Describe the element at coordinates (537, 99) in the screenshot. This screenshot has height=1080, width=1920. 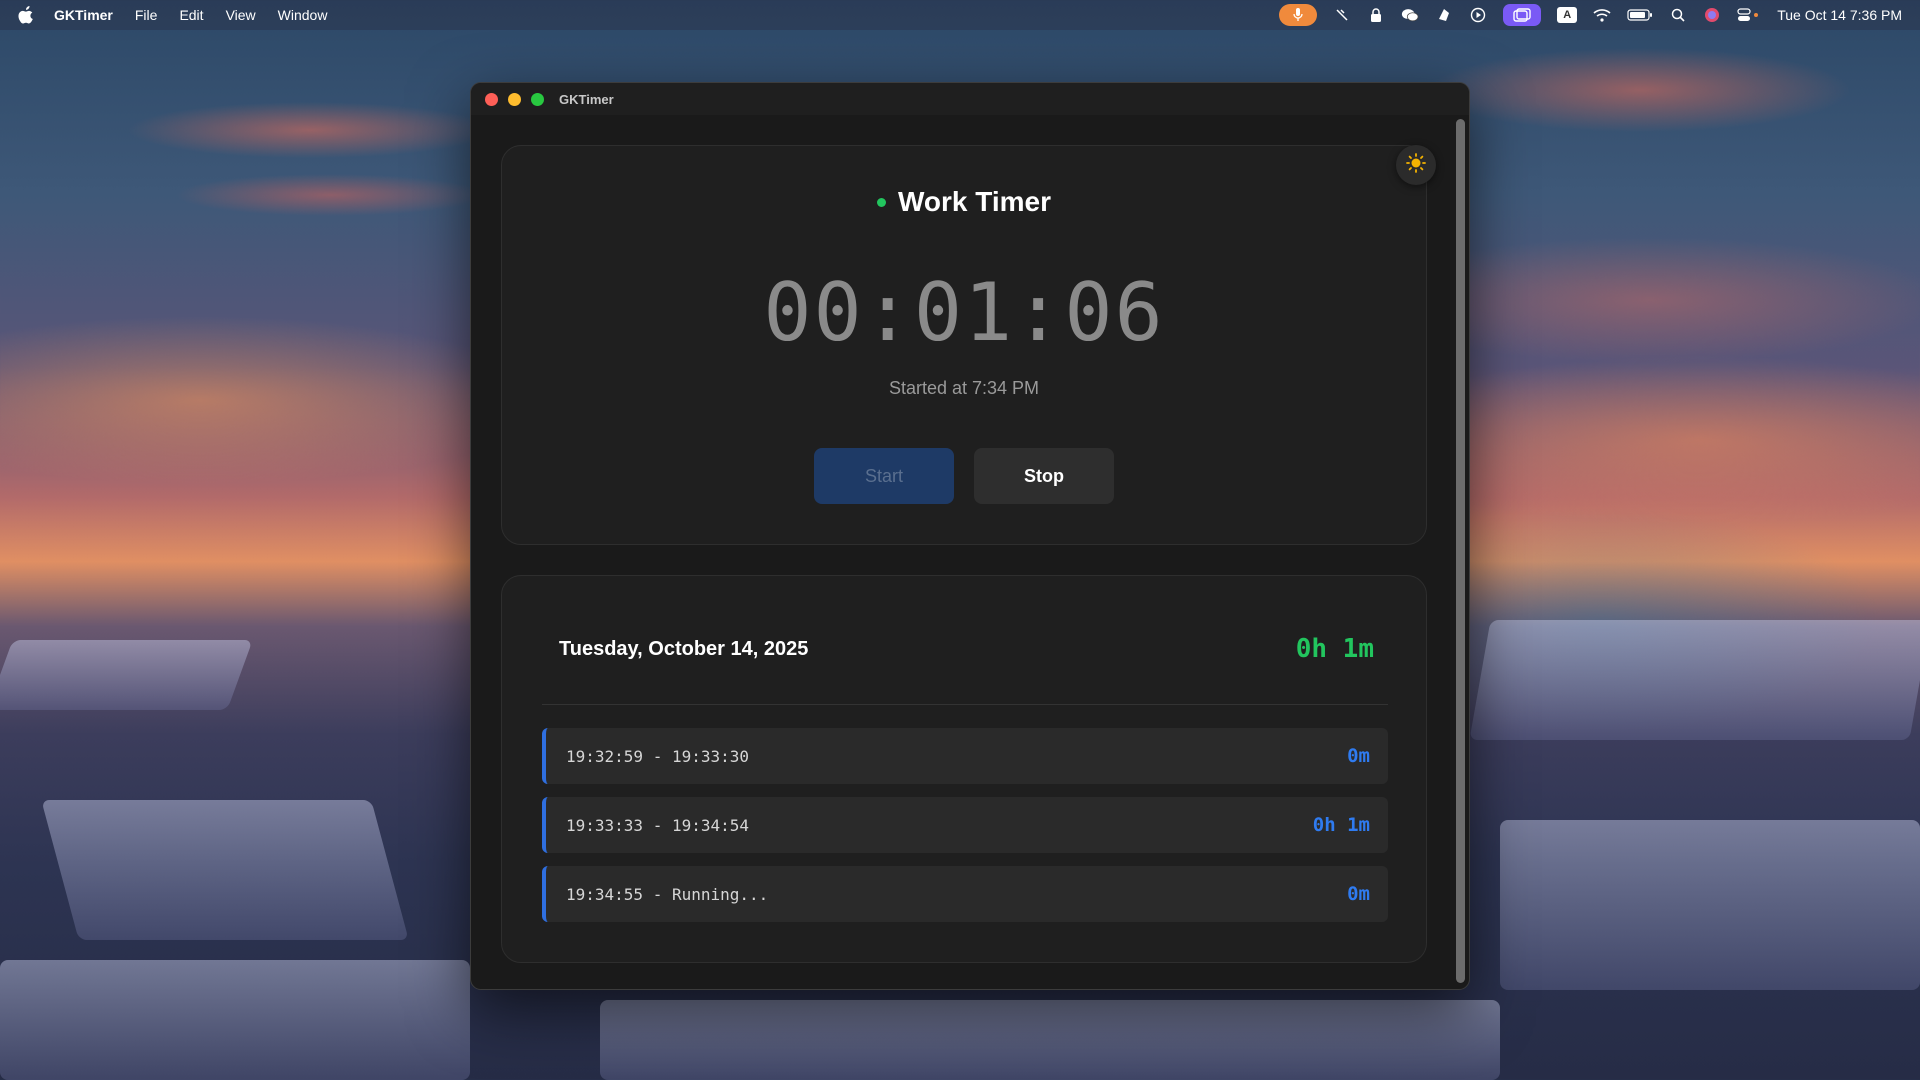
I see `zoom-window-button` at that location.